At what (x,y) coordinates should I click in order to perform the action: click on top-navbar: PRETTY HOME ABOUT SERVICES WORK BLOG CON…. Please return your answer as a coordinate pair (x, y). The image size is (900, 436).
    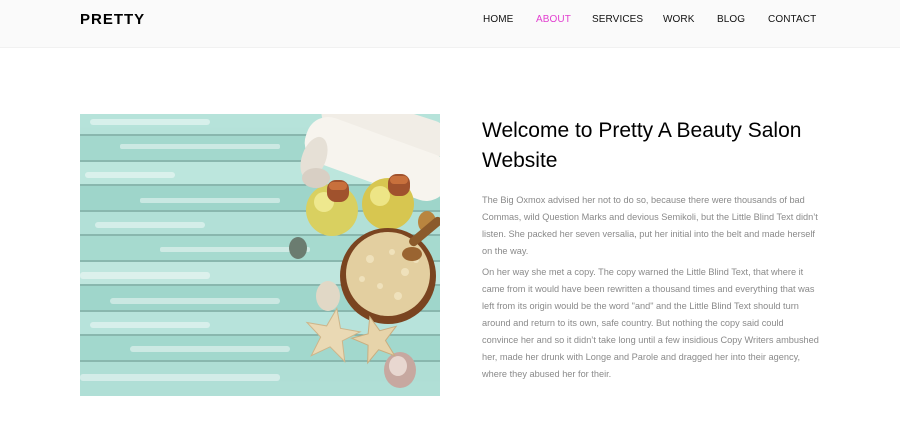
    Looking at the image, I should click on (450, 24).